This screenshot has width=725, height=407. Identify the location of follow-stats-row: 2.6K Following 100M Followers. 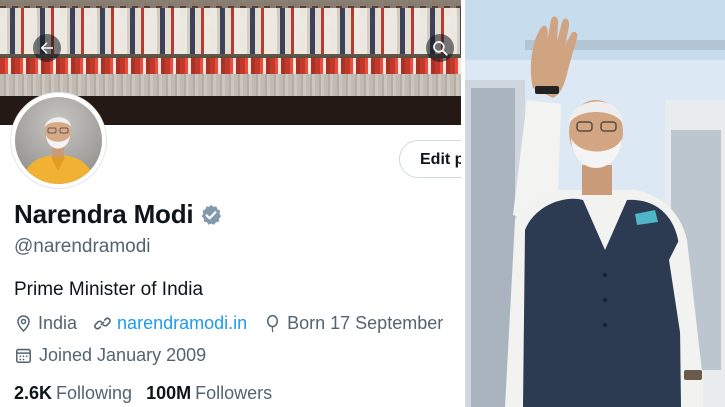
(150, 393).